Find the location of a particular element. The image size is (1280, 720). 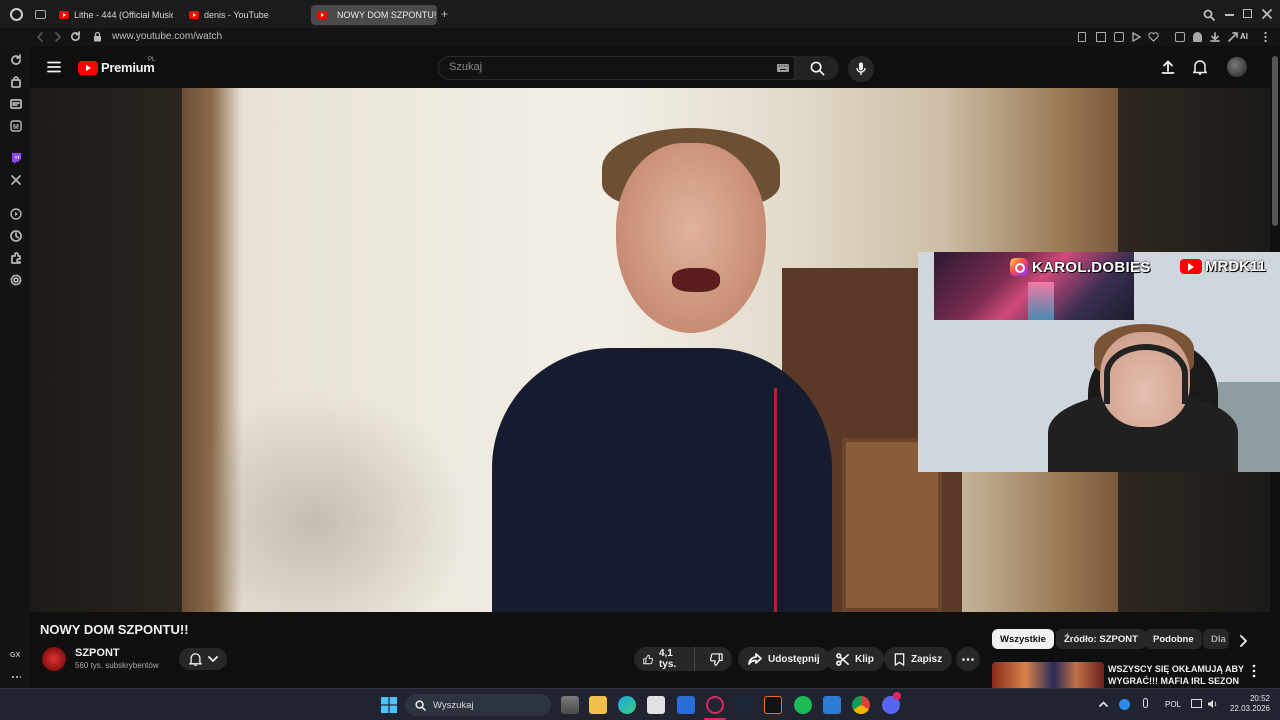

heart-icon is located at coordinates (1153, 37).